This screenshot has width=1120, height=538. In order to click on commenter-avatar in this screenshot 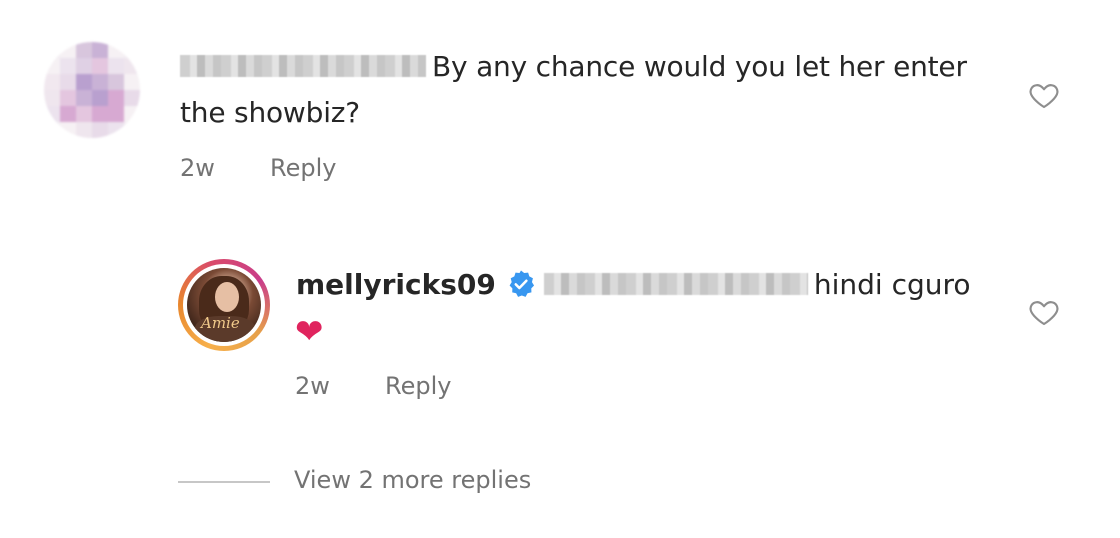, I will do `click(92, 90)`.